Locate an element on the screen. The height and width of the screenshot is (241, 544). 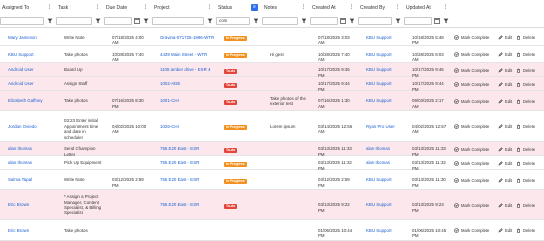
column-title: Created By is located at coordinates (373, 8).